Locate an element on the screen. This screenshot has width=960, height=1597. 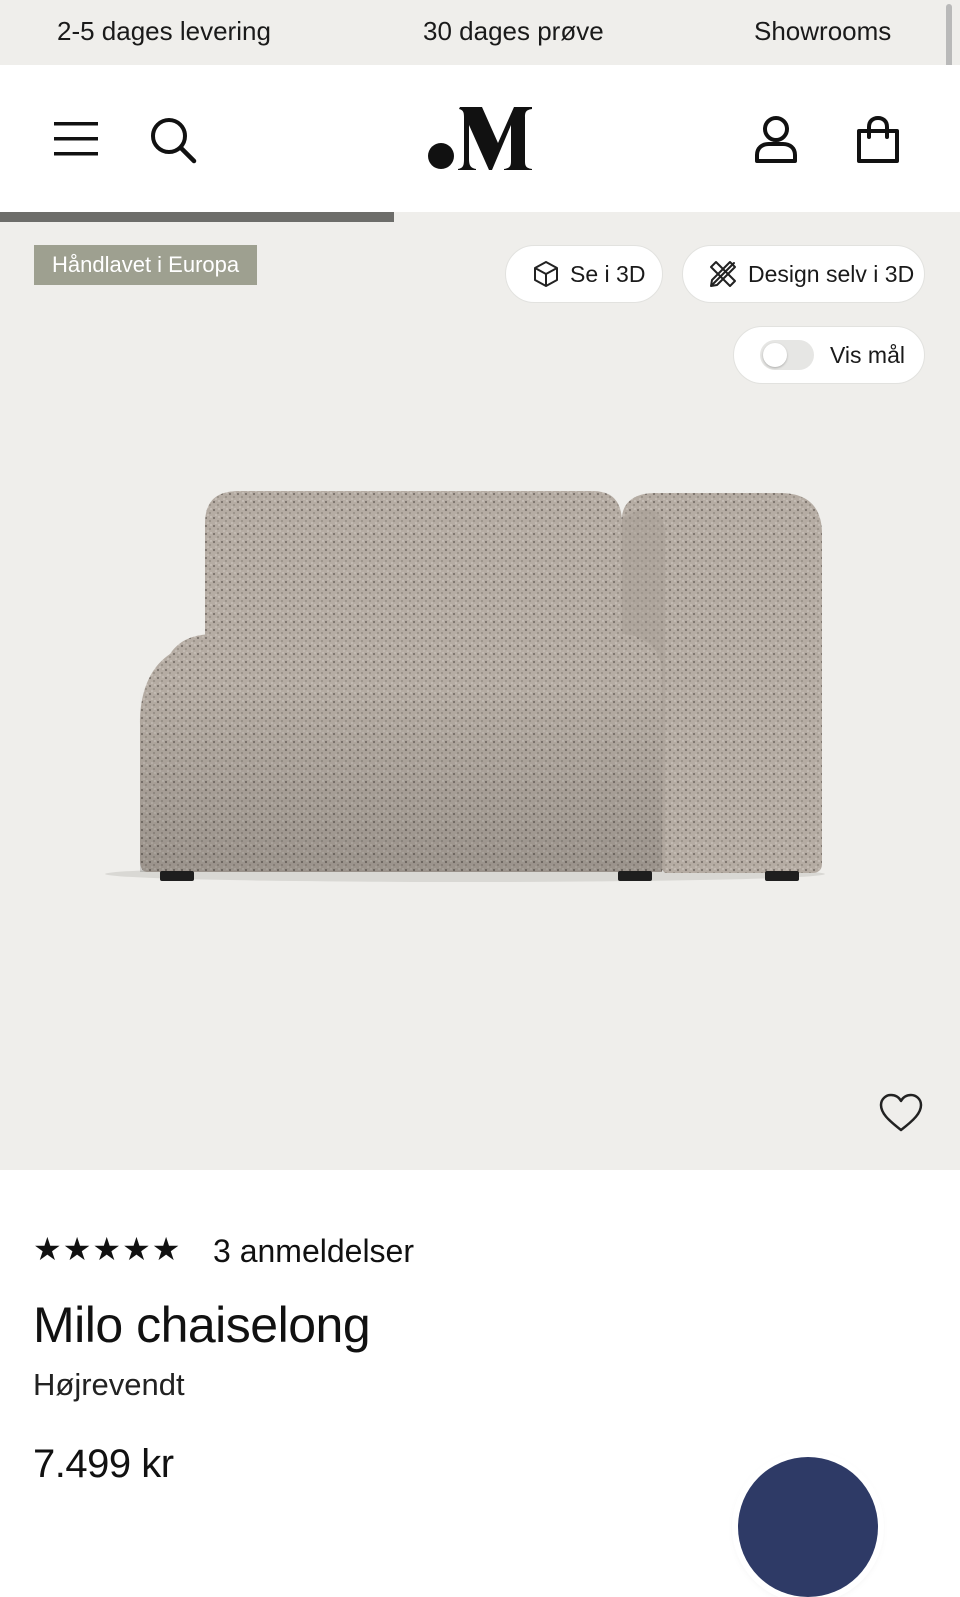
switch-knob is located at coordinates (775, 355).